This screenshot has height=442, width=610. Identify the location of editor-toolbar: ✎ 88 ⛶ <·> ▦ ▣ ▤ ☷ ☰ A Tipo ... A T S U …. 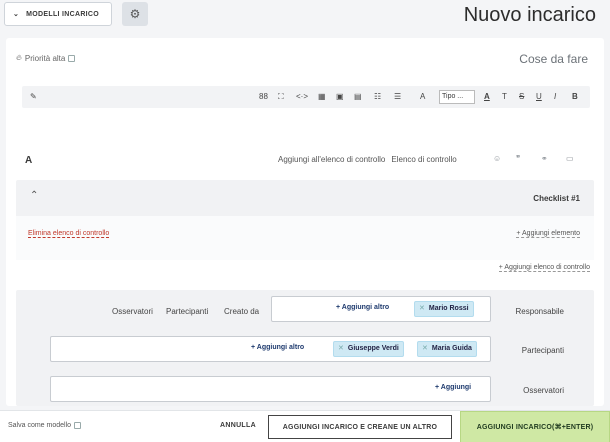
(306, 97).